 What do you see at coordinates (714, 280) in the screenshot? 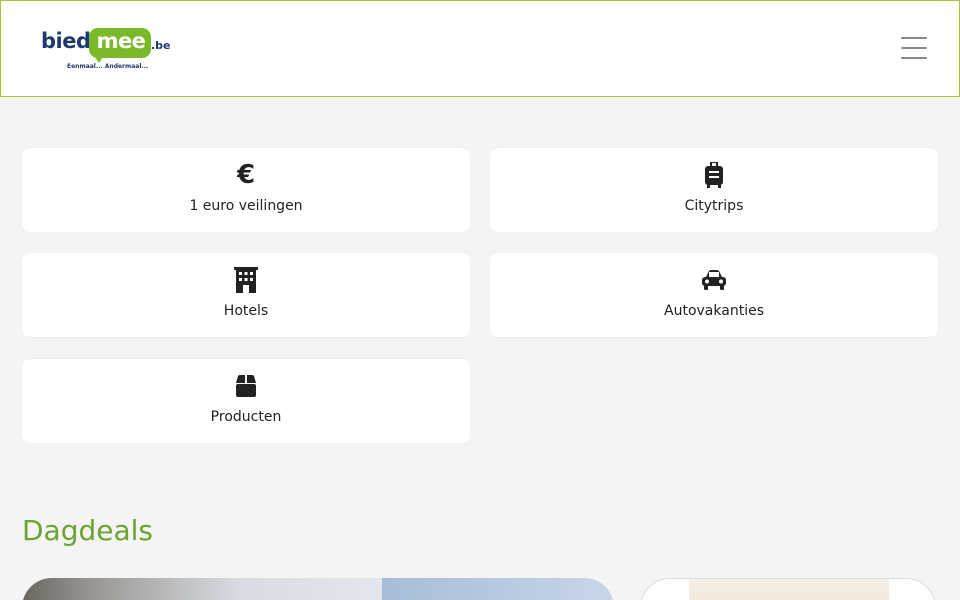
I see `car-icon` at bounding box center [714, 280].